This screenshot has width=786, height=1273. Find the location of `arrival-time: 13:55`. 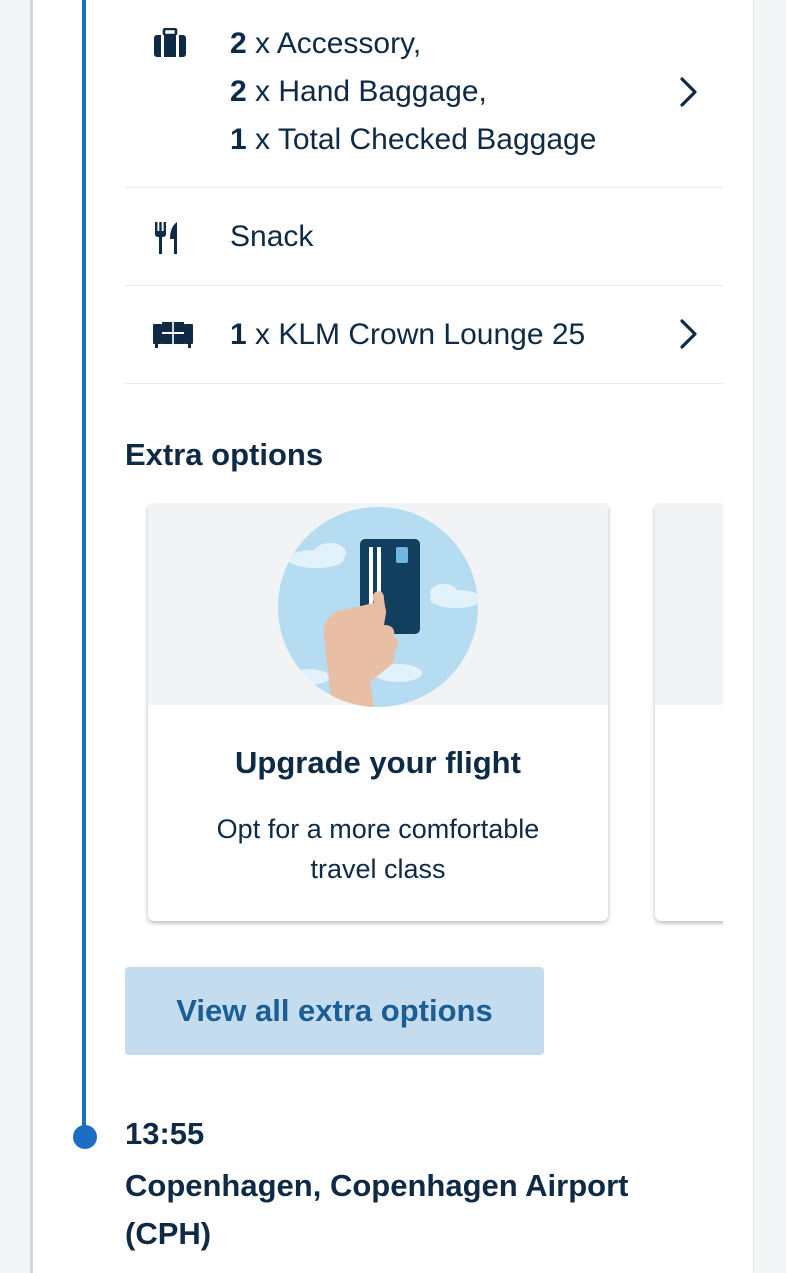

arrival-time: 13:55 is located at coordinates (165, 1133).